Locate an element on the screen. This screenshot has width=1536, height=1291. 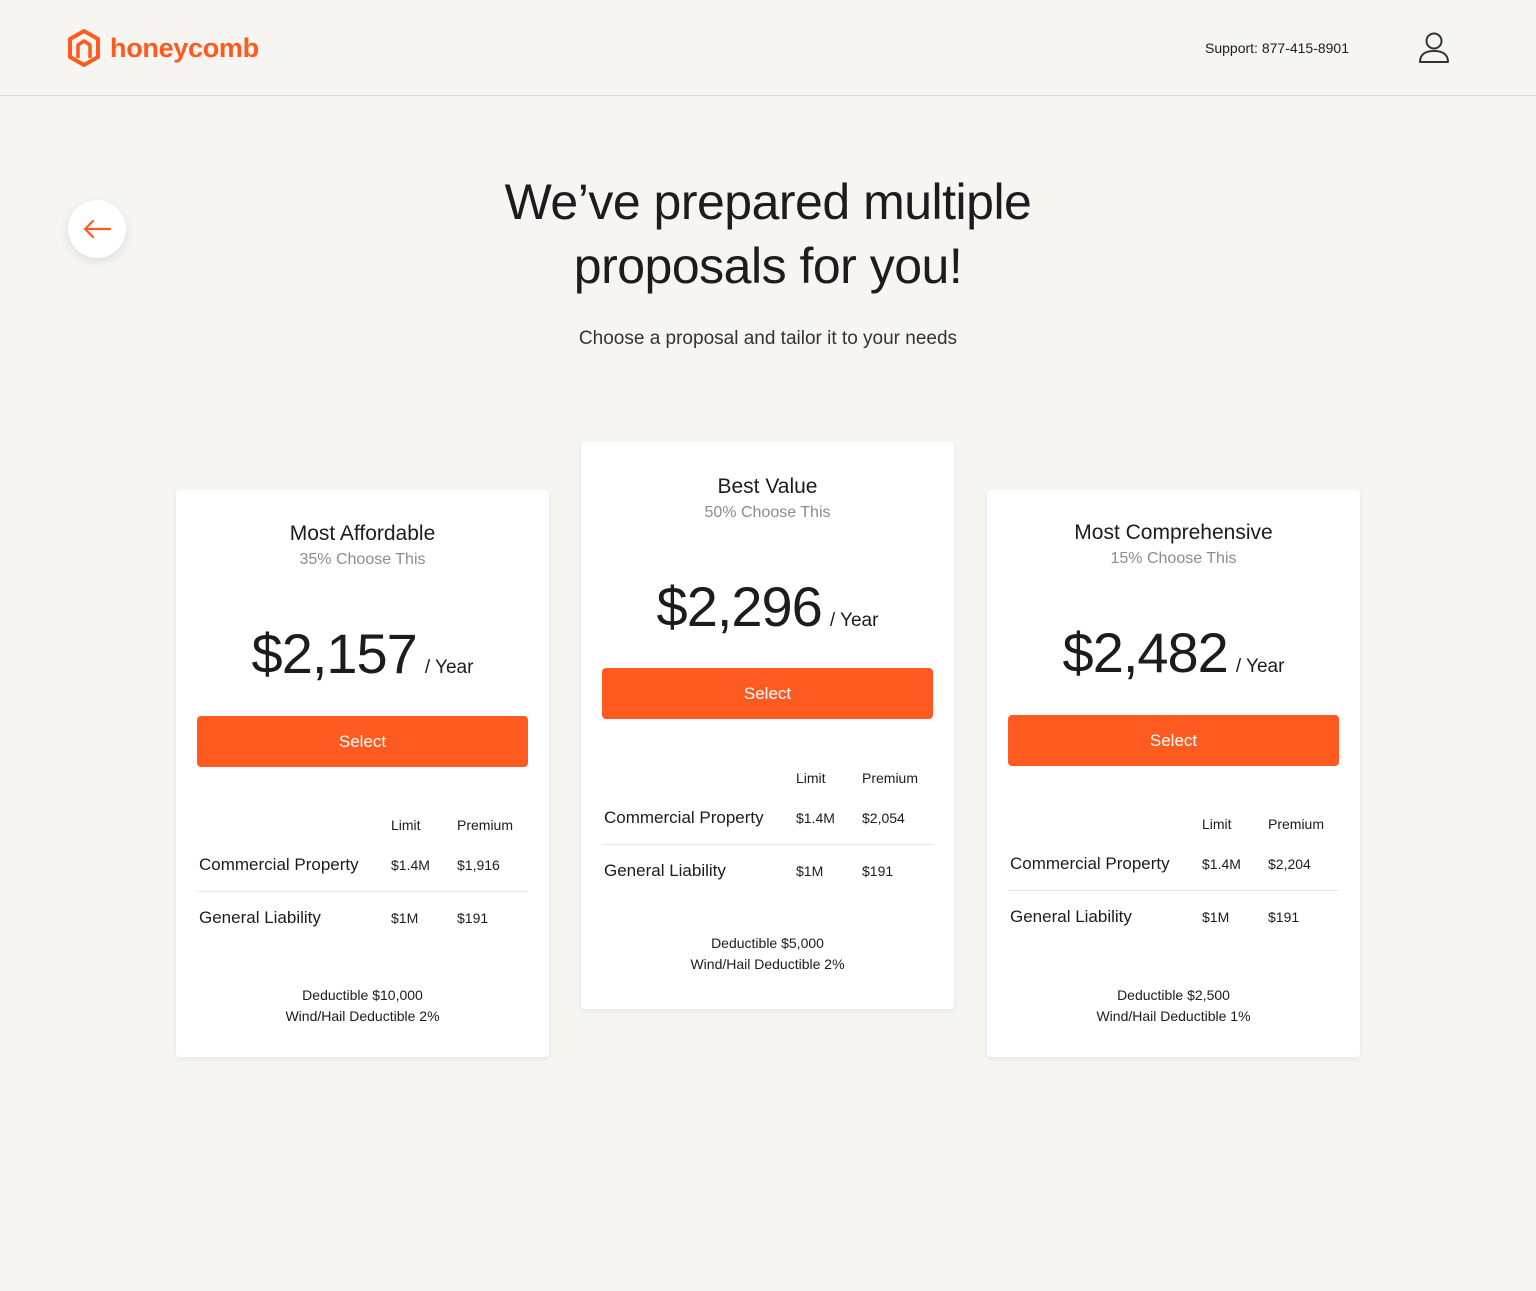
coverage-premium: $2,054 is located at coordinates (883, 818).